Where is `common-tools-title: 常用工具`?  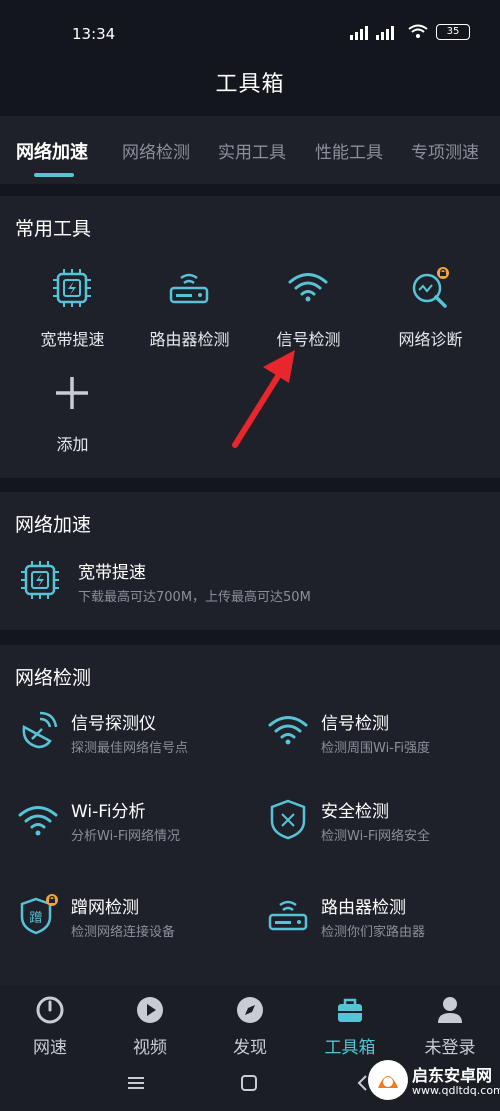 common-tools-title: 常用工具 is located at coordinates (53, 229).